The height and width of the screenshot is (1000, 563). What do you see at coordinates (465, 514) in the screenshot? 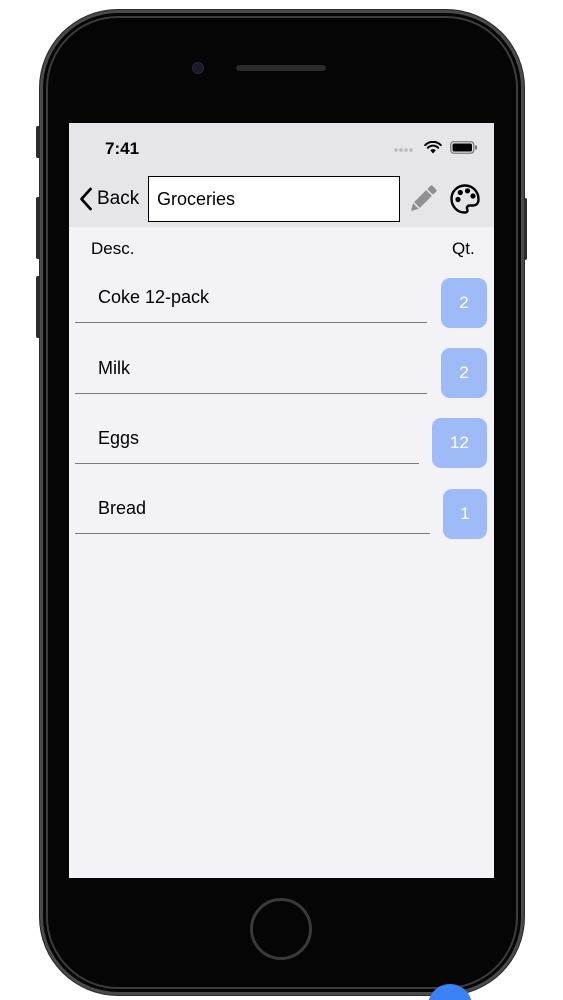
I see `quantity-button: 1` at bounding box center [465, 514].